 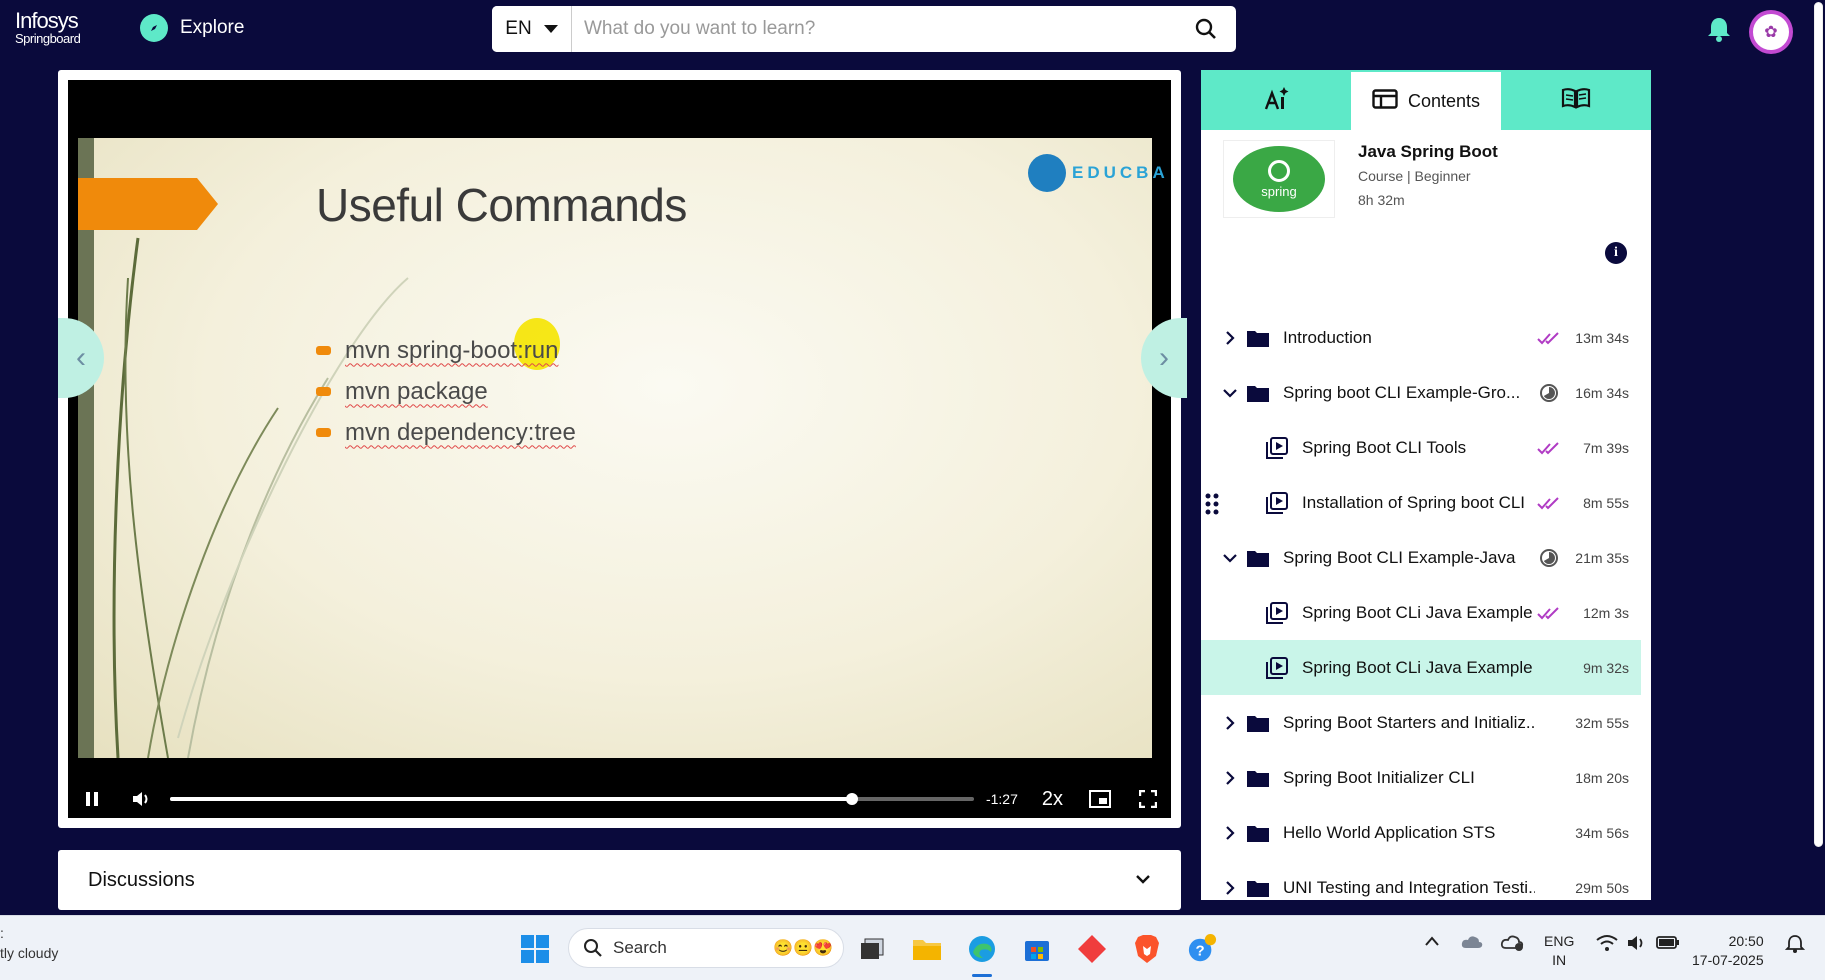 I want to click on tab-contents: Contents, so click(x=1426, y=100).